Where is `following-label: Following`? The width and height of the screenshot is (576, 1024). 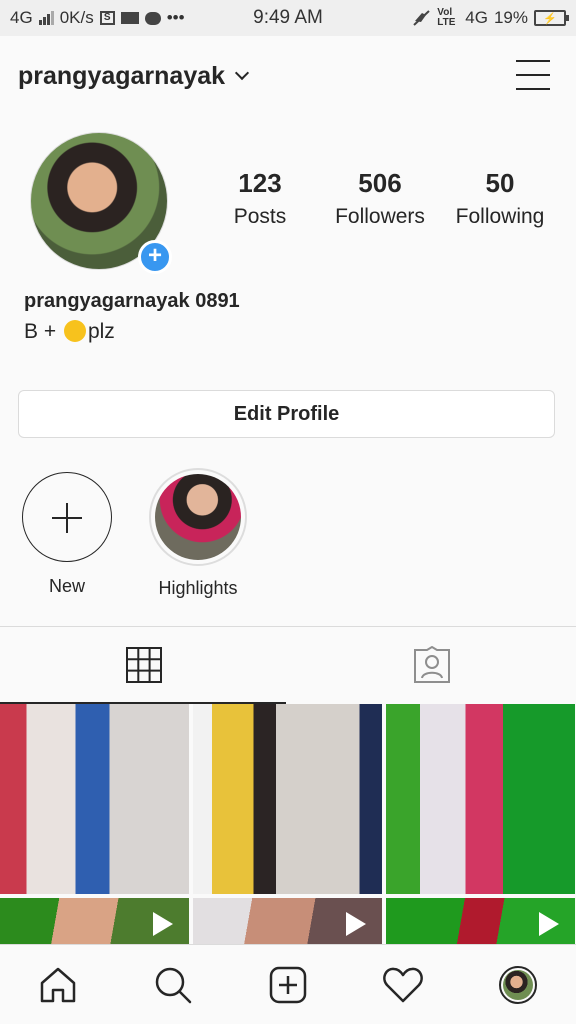
following-label: Following is located at coordinates (500, 216).